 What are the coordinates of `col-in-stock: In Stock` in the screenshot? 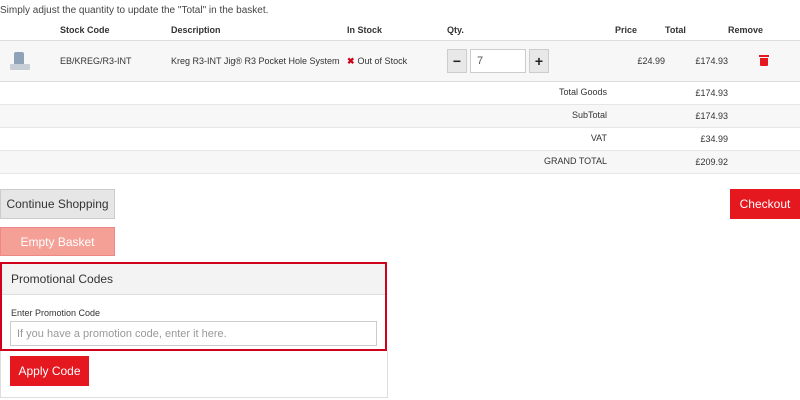 It's located at (365, 30).